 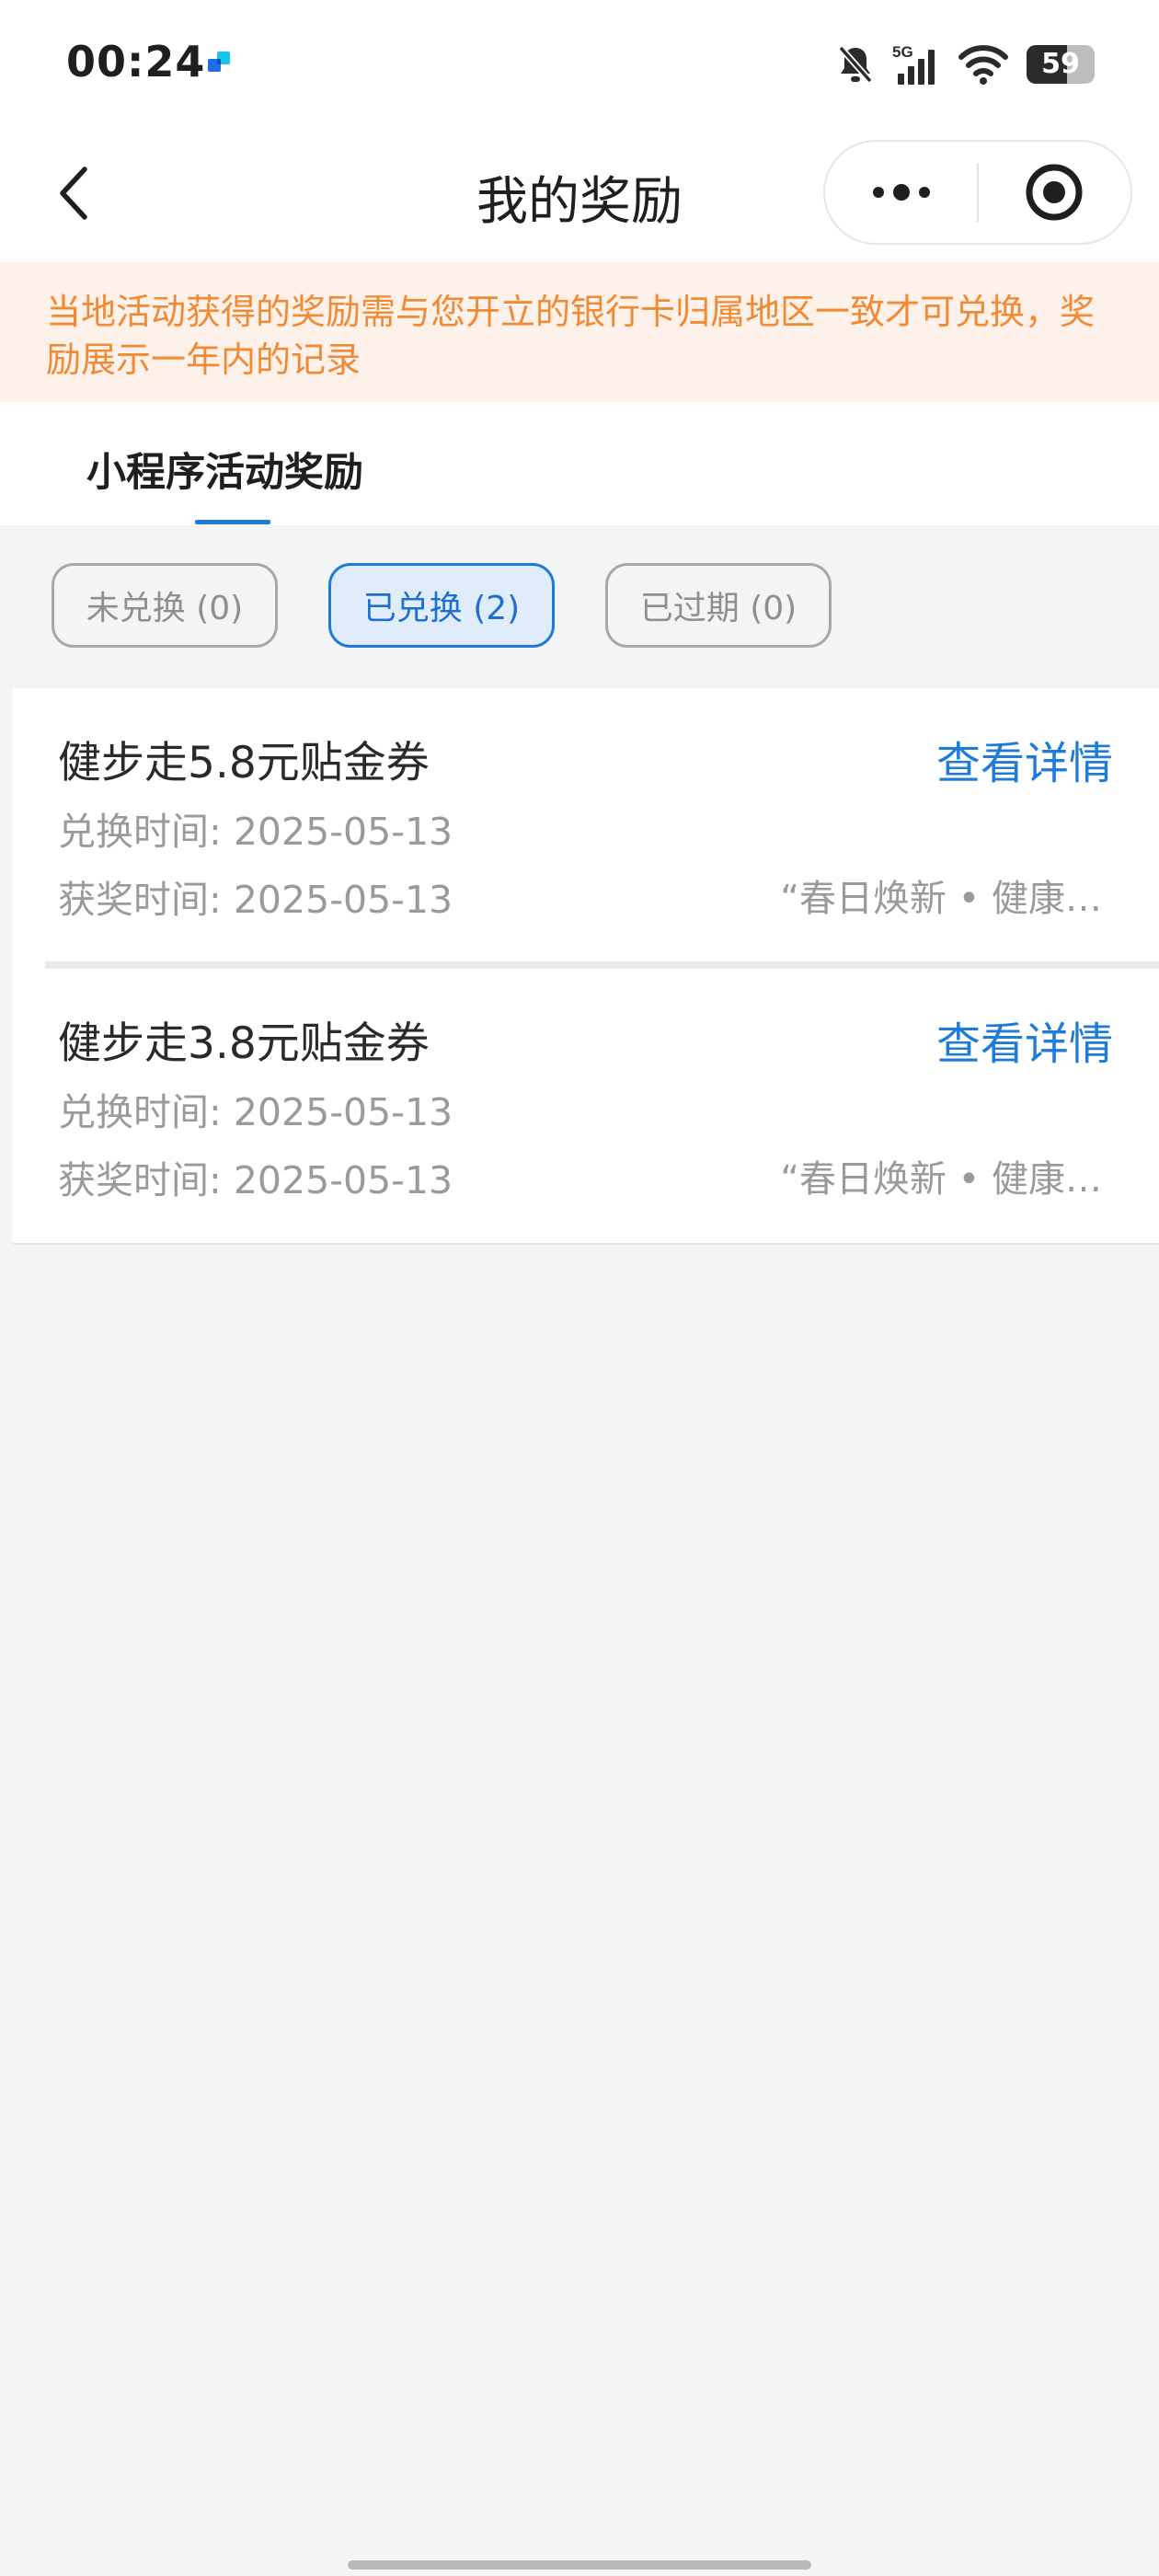 I want to click on close-target-icon, so click(x=1054, y=192).